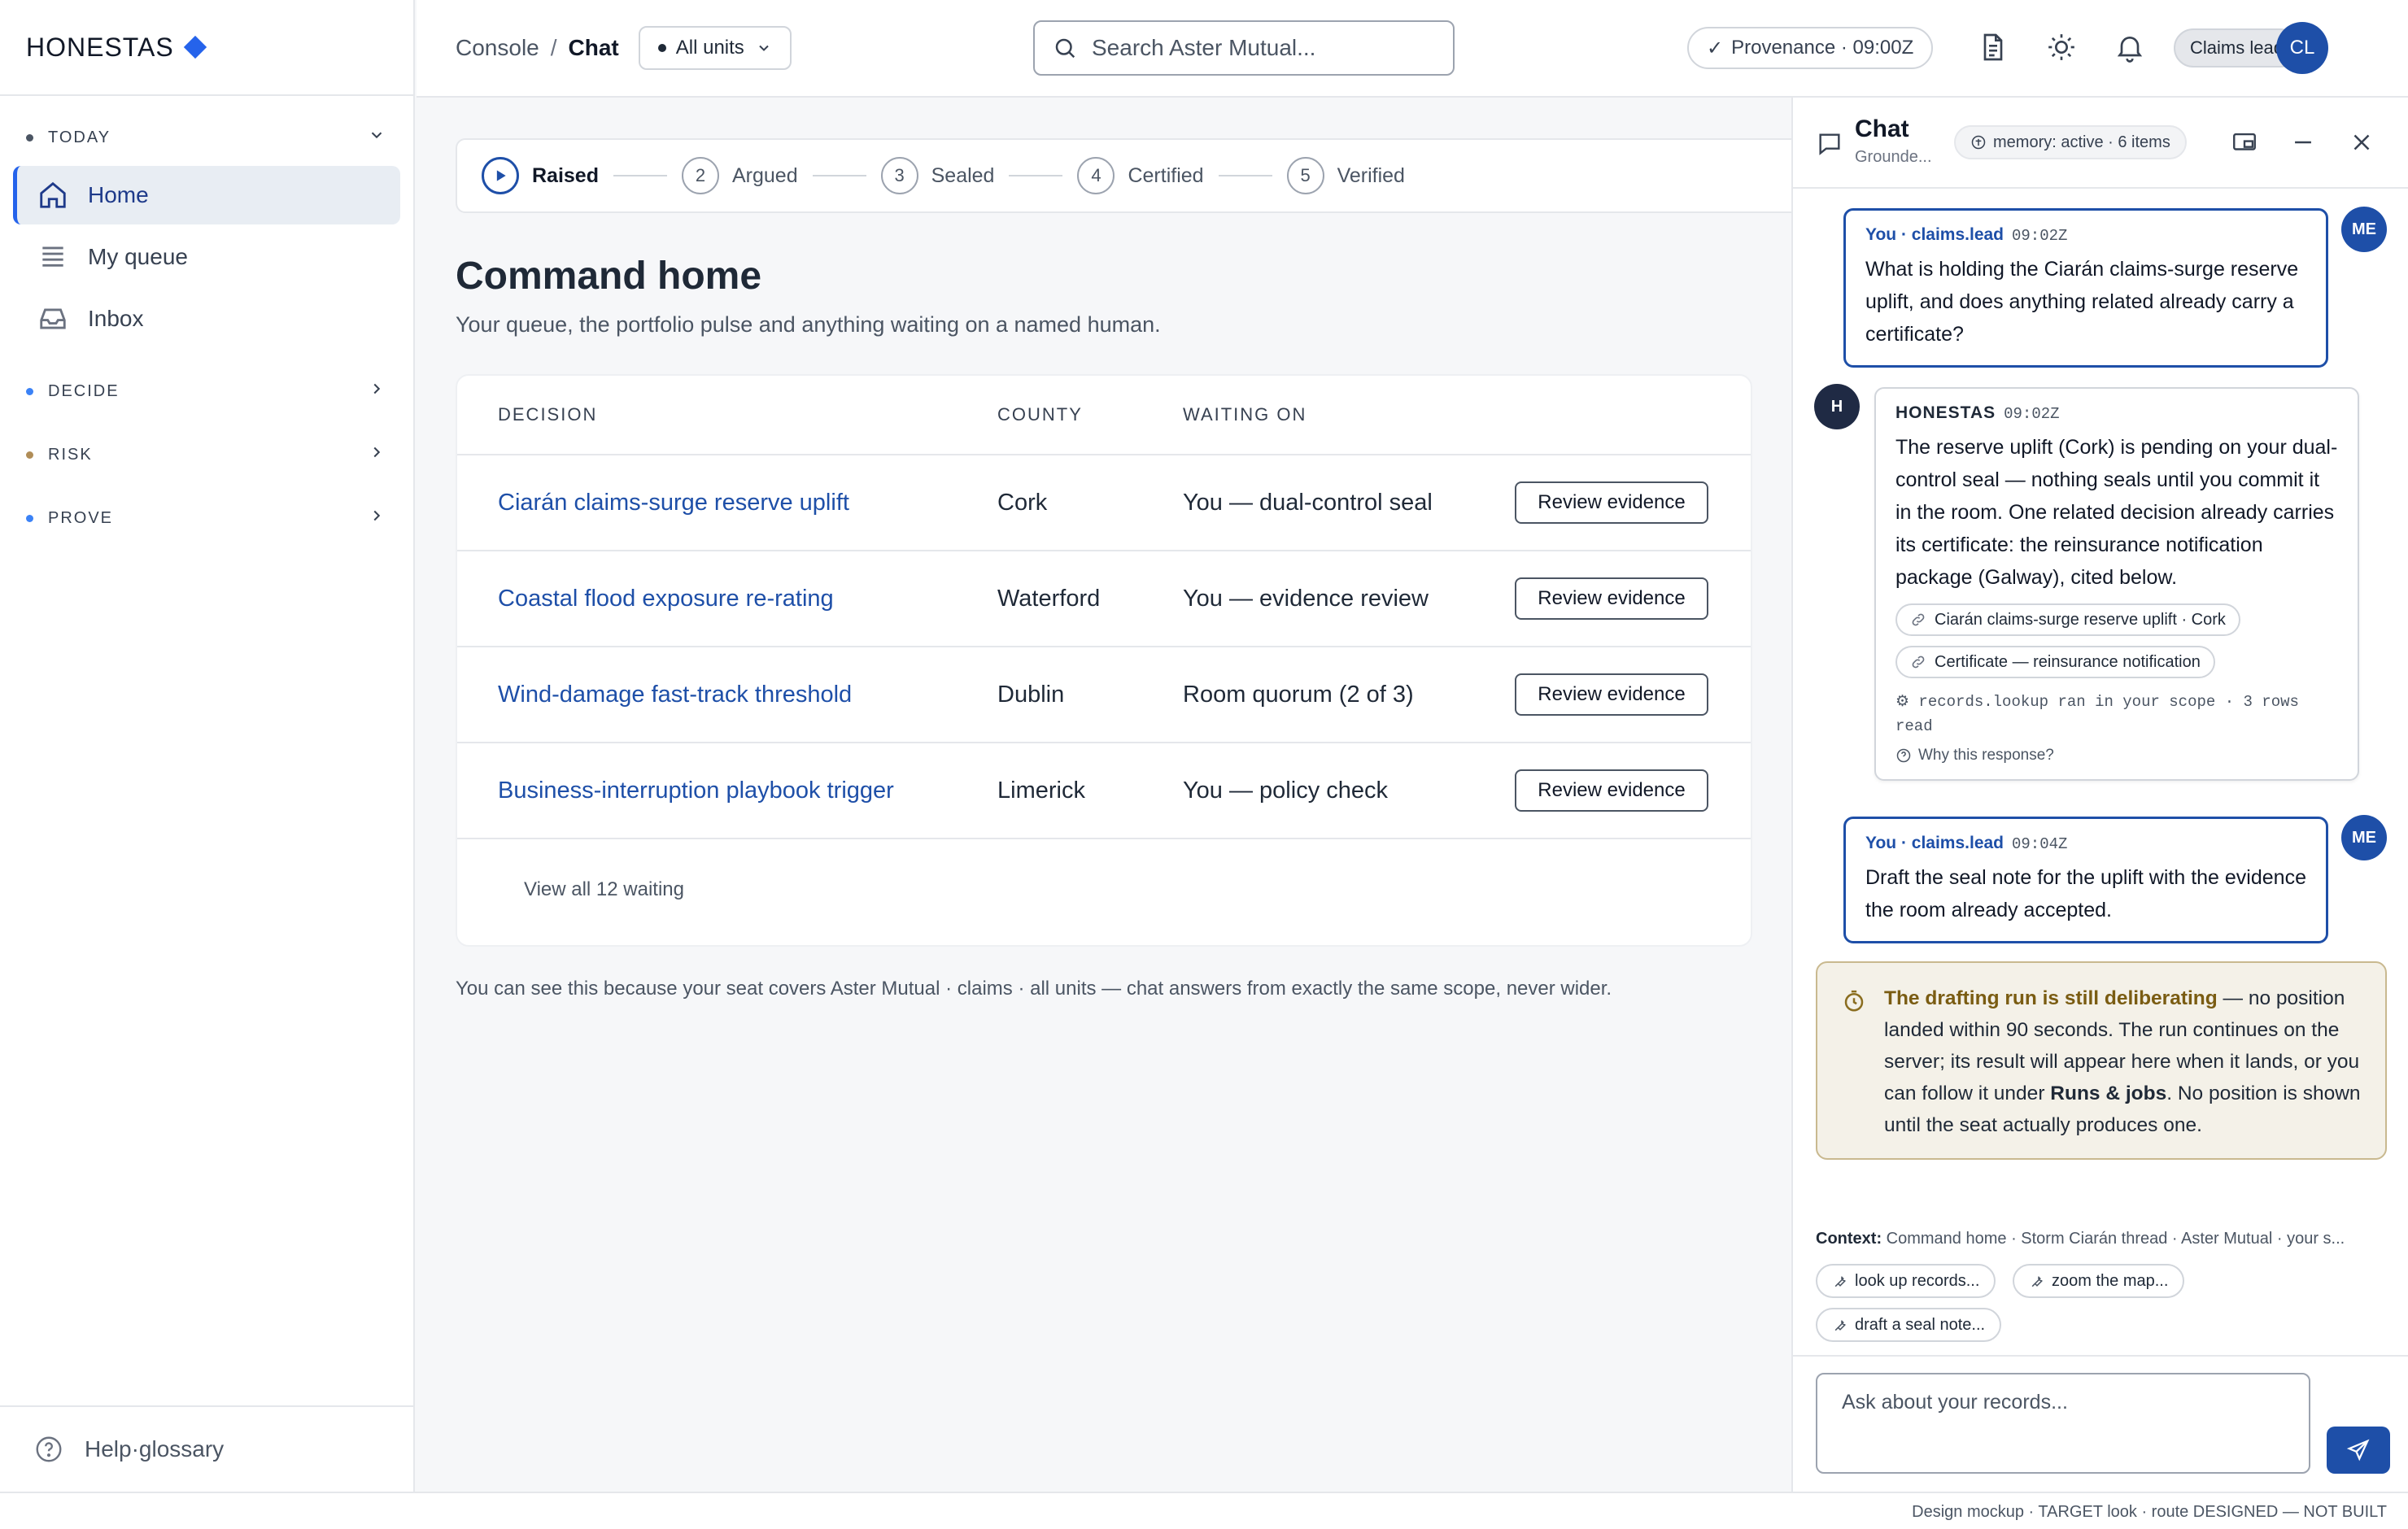  What do you see at coordinates (2117, 755) in the screenshot?
I see `why-response-link: Why this response?` at bounding box center [2117, 755].